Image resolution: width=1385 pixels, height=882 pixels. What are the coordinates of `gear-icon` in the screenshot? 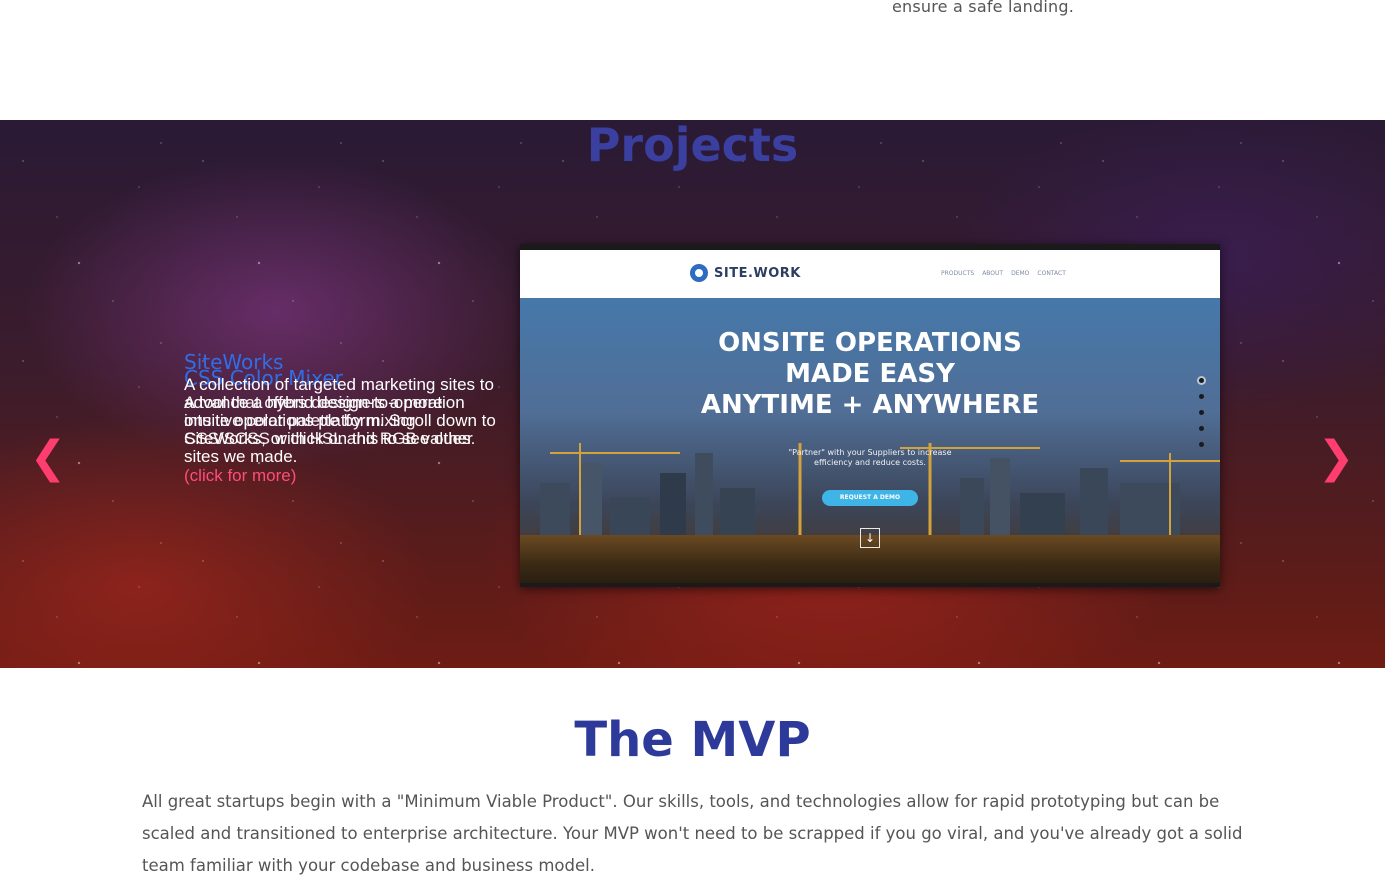 It's located at (699, 273).